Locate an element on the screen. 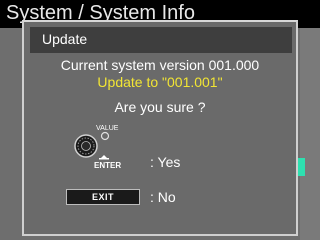  dialog-header: Update is located at coordinates (161, 40).